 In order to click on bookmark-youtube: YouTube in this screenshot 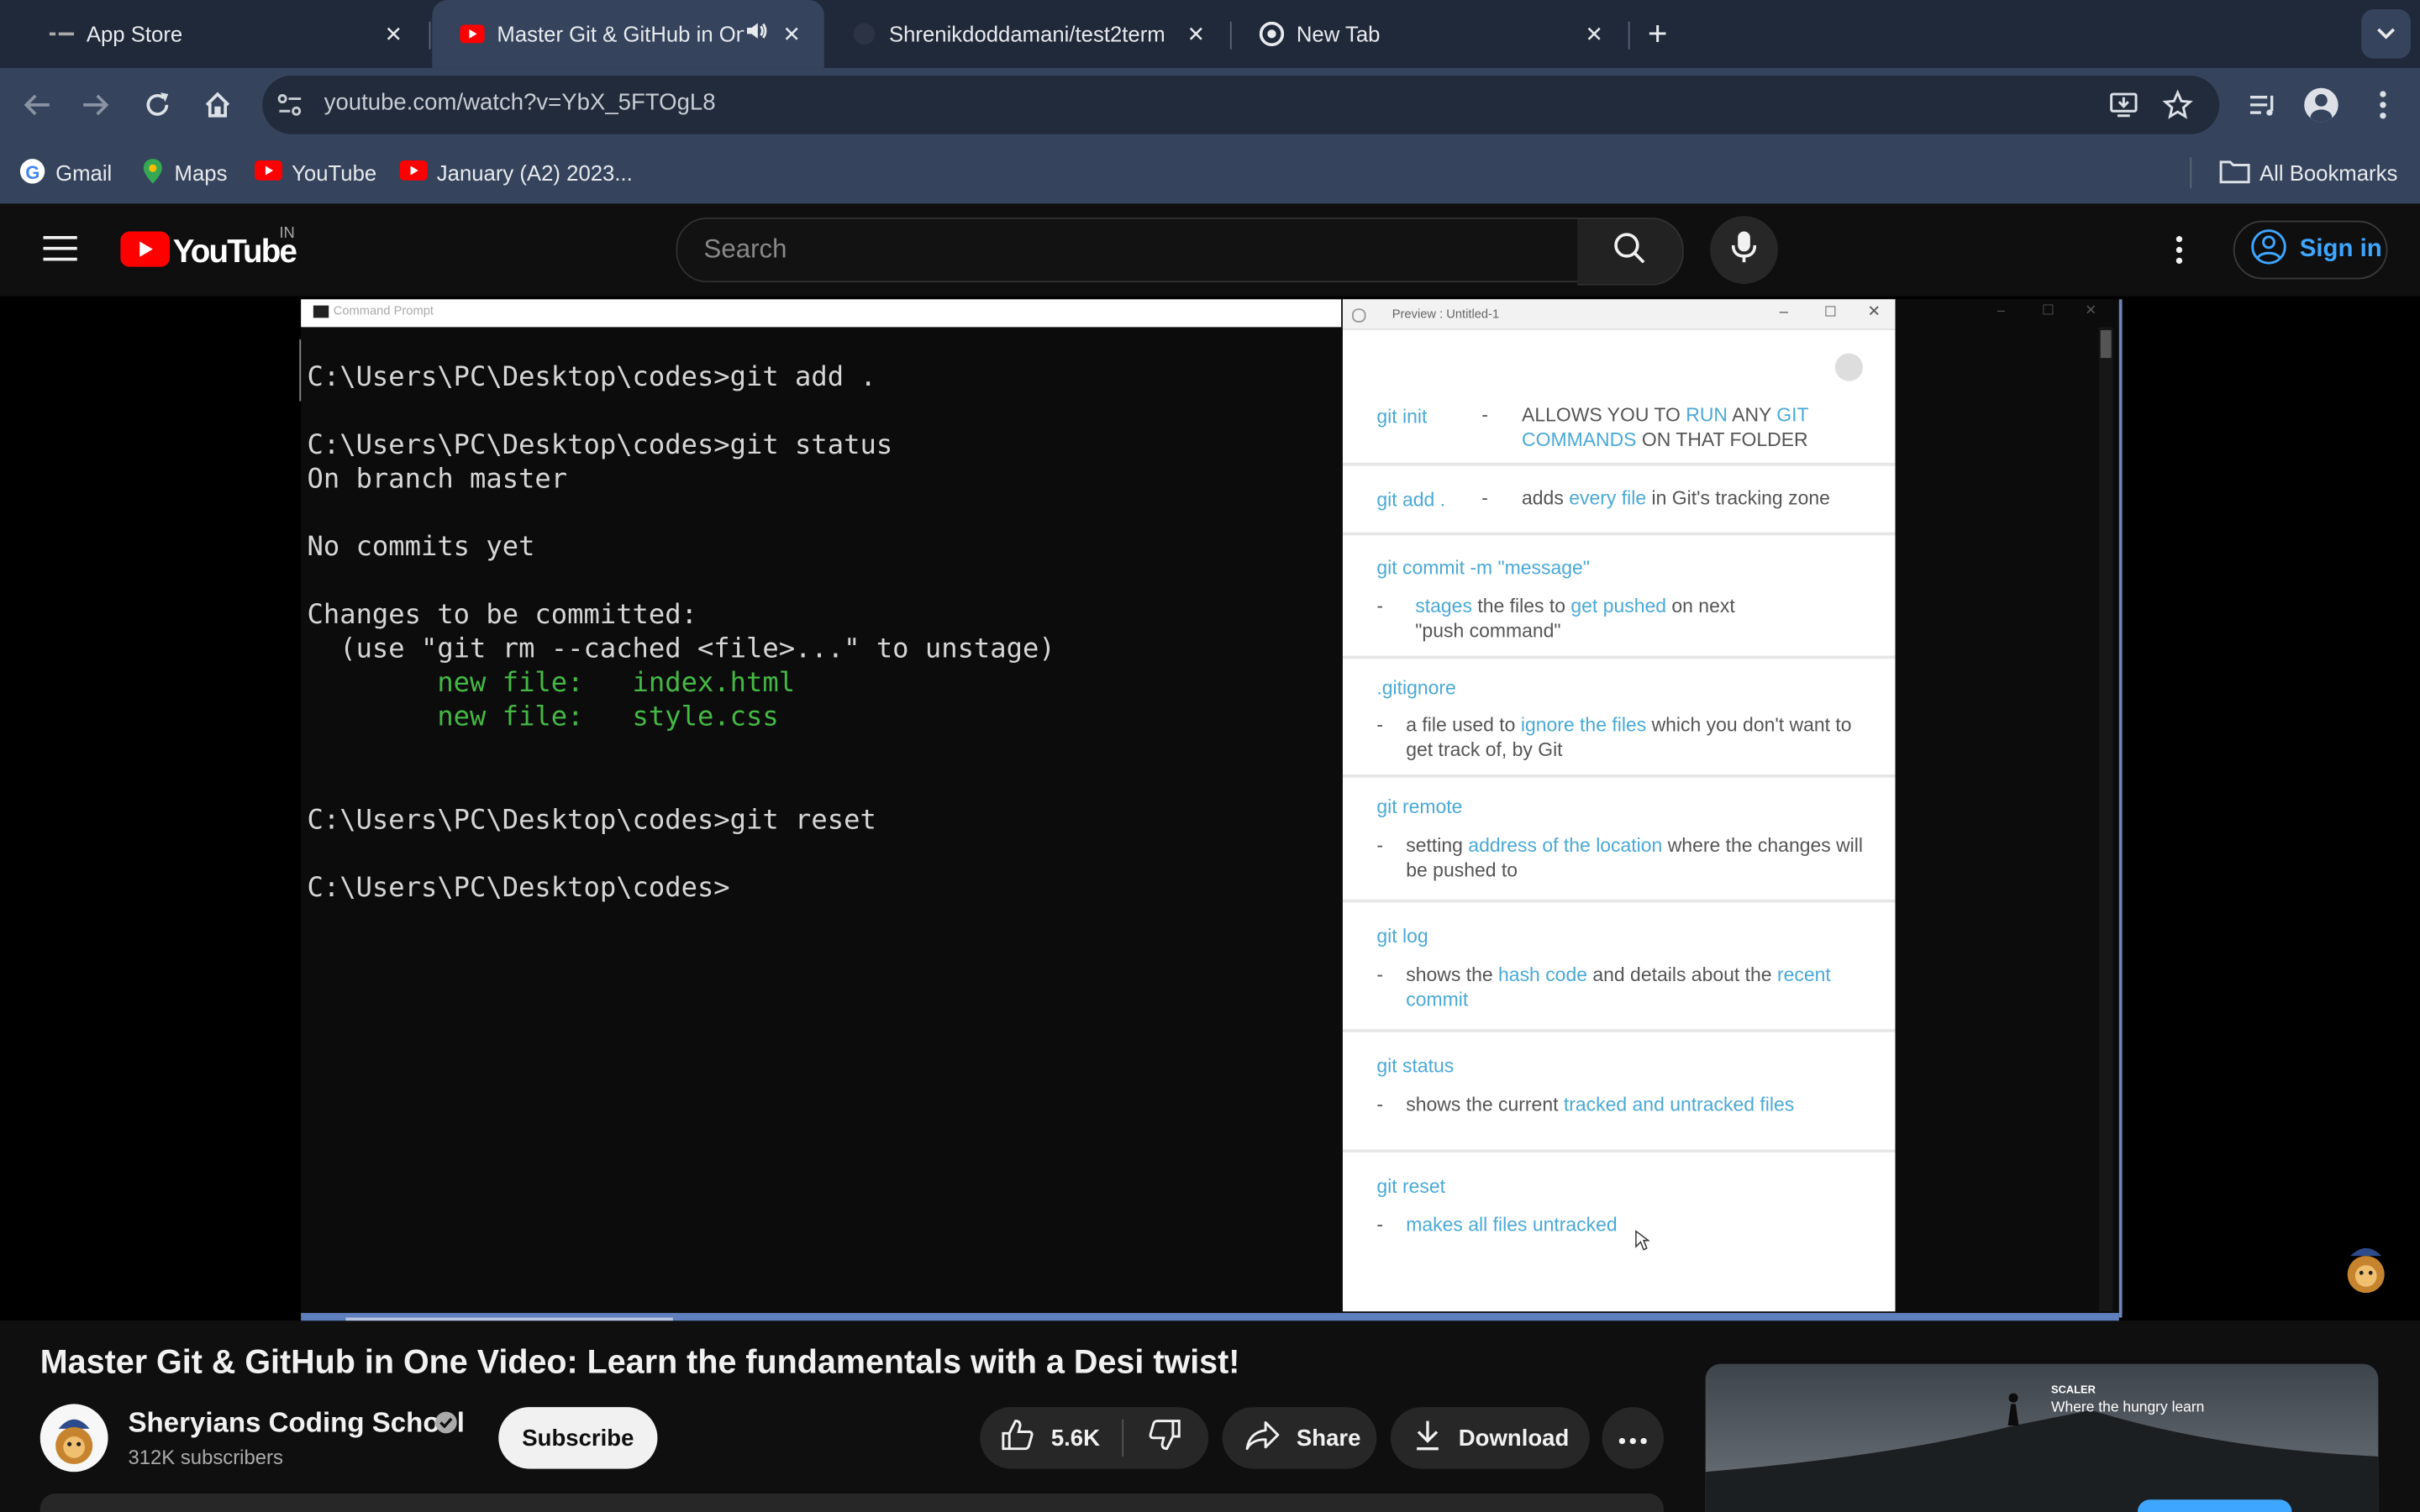, I will do `click(315, 173)`.